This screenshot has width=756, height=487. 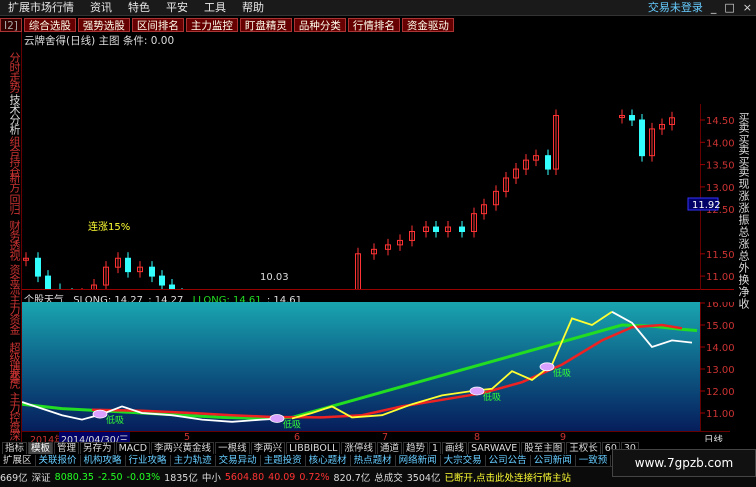 What do you see at coordinates (41, 8) in the screenshot?
I see `menu-extended-market: 扩展市场行情` at bounding box center [41, 8].